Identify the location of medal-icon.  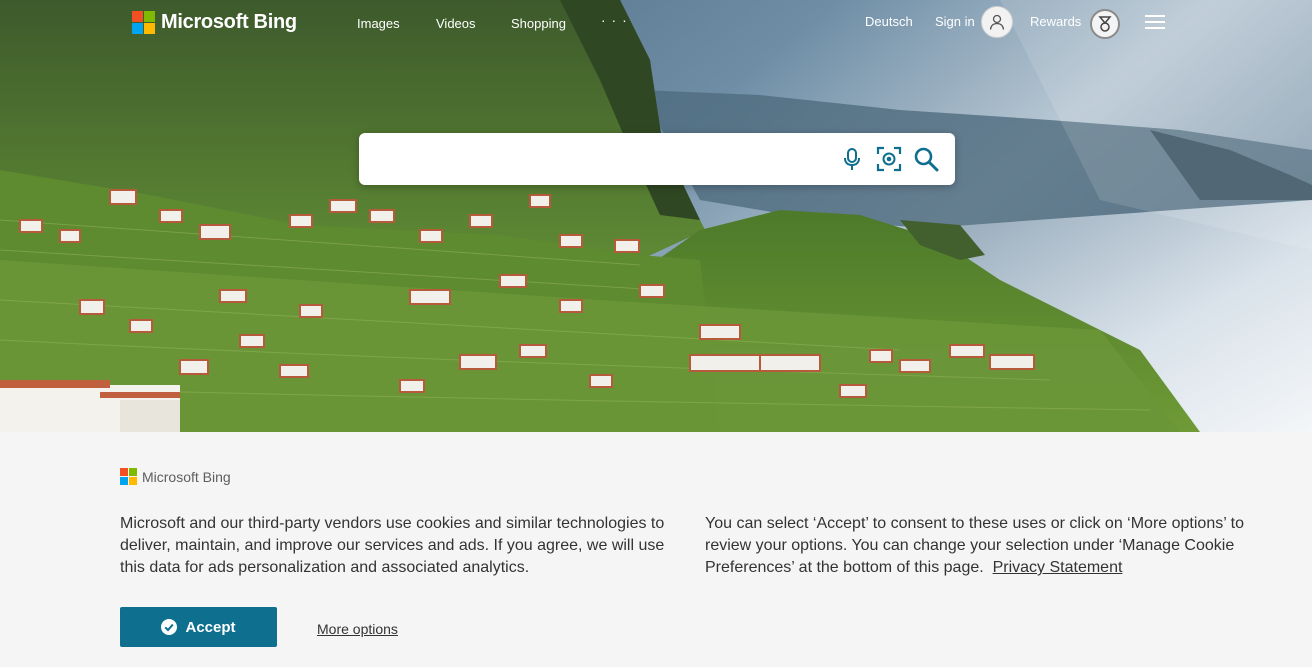
(1105, 24).